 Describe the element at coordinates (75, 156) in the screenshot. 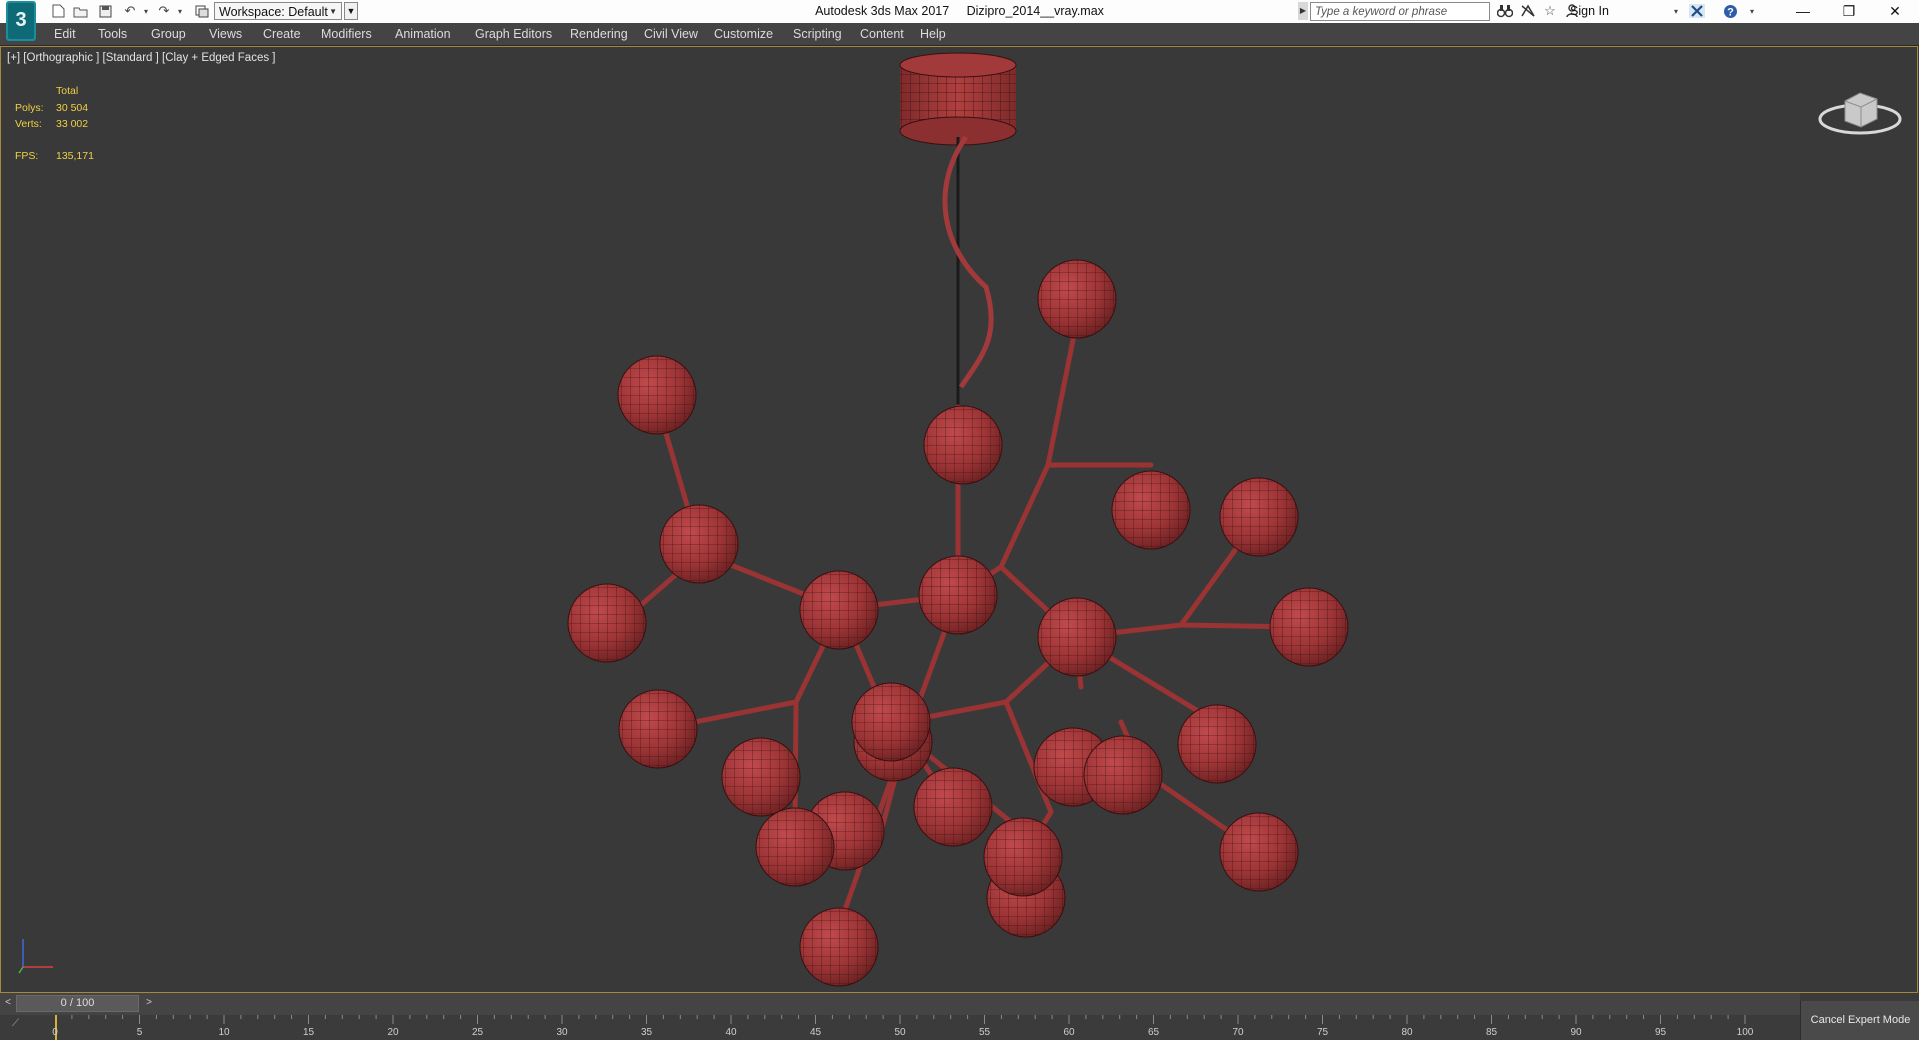

I see `stats-fps-value: 135,171` at that location.